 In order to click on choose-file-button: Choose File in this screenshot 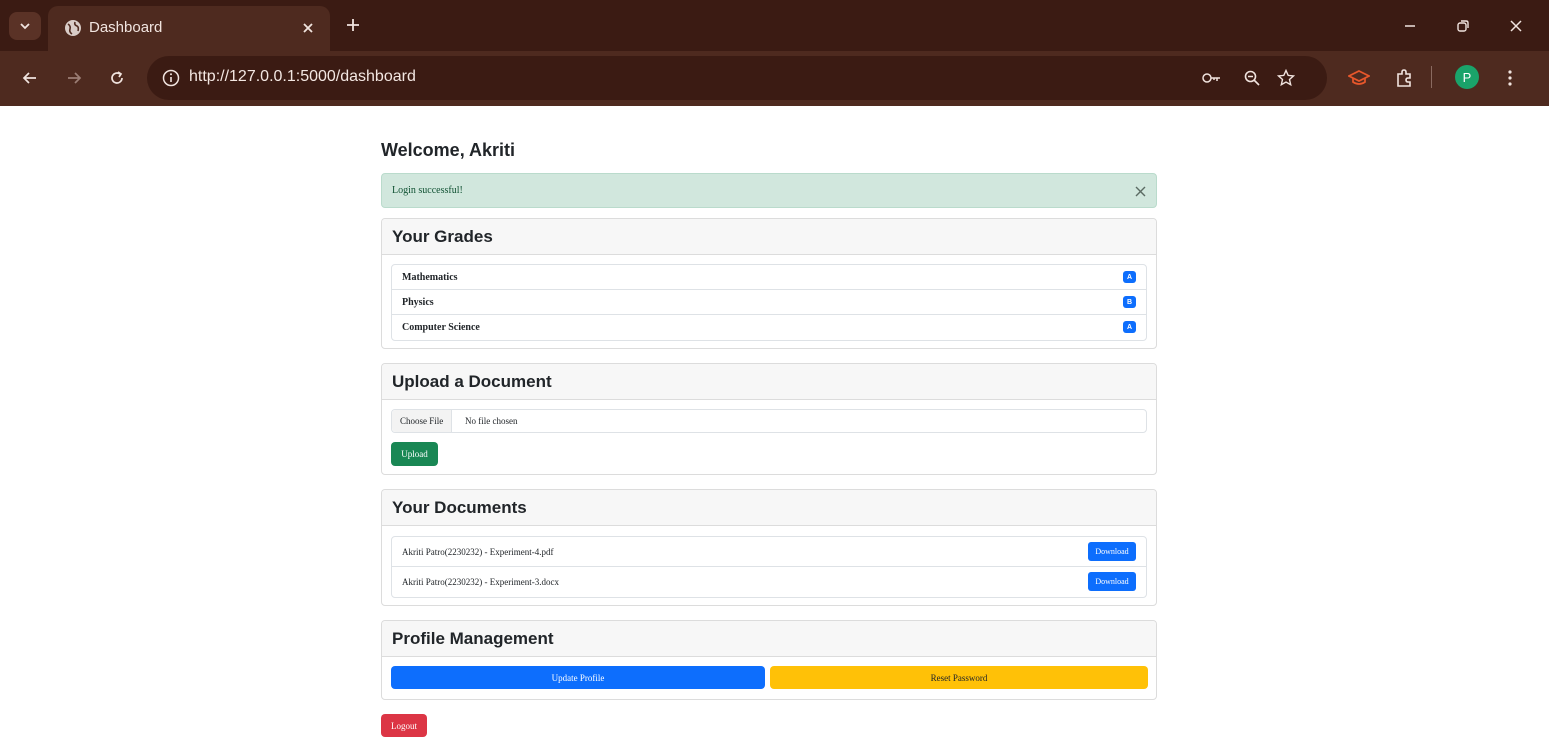, I will do `click(422, 421)`.